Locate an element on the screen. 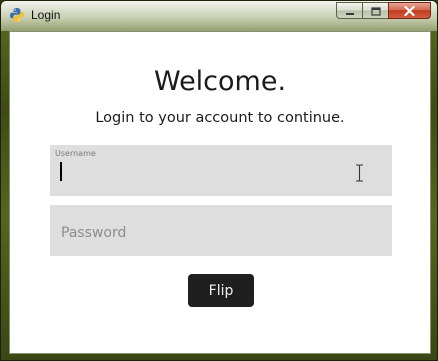 This screenshot has width=438, height=361. maximize-icon is located at coordinates (375, 10).